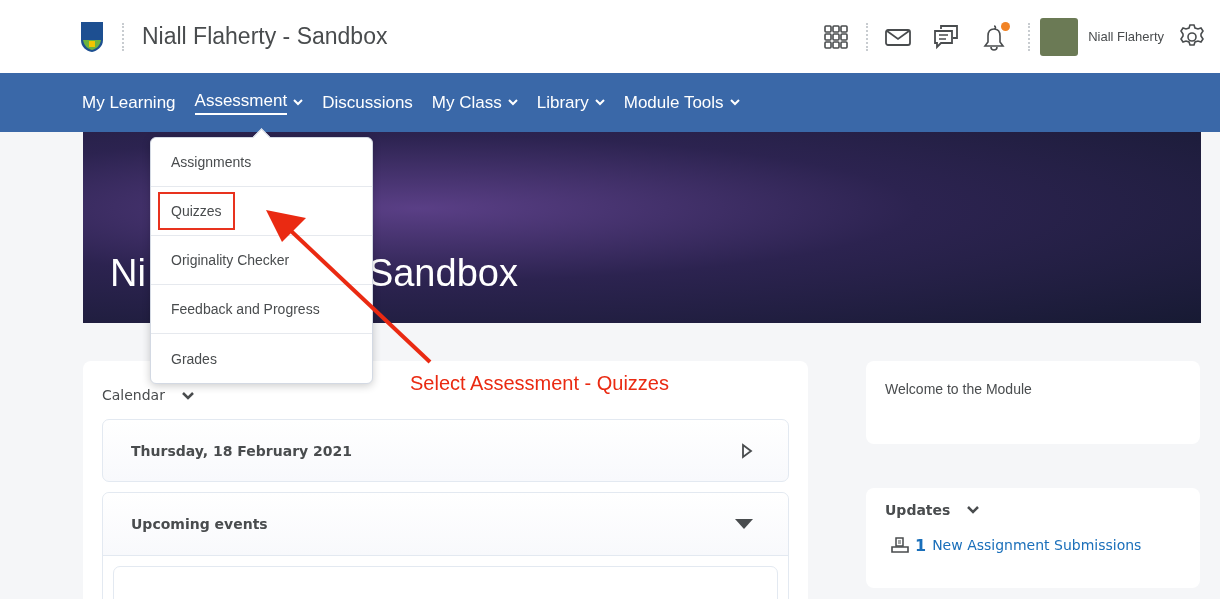 The height and width of the screenshot is (599, 1220). What do you see at coordinates (539, 383) in the screenshot?
I see `annotation-text: Select Assessment - Quizzes` at bounding box center [539, 383].